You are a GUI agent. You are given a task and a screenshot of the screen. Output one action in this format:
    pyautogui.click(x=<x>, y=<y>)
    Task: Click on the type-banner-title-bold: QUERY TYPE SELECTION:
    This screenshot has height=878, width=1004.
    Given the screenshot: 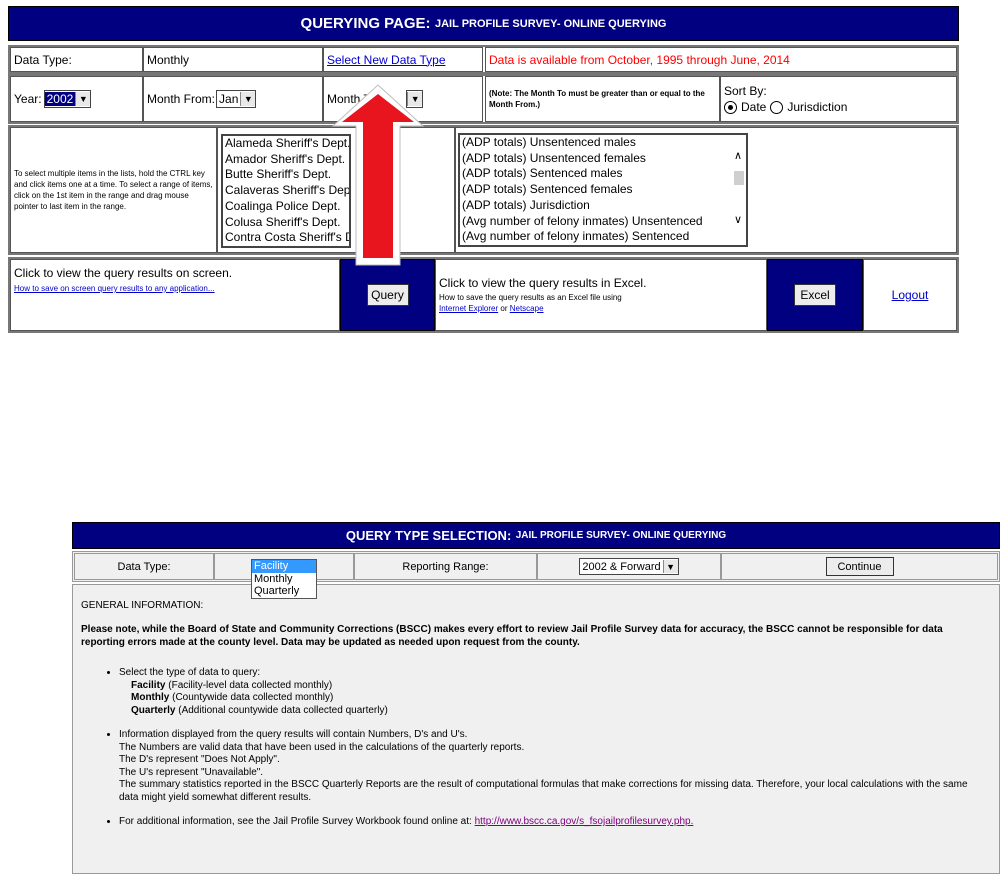 What is the action you would take?
    pyautogui.click(x=428, y=535)
    